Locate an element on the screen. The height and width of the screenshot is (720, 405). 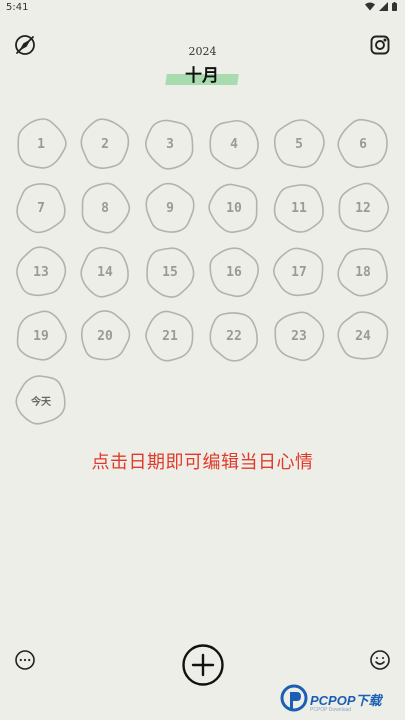
day-number: 4 is located at coordinates (234, 144).